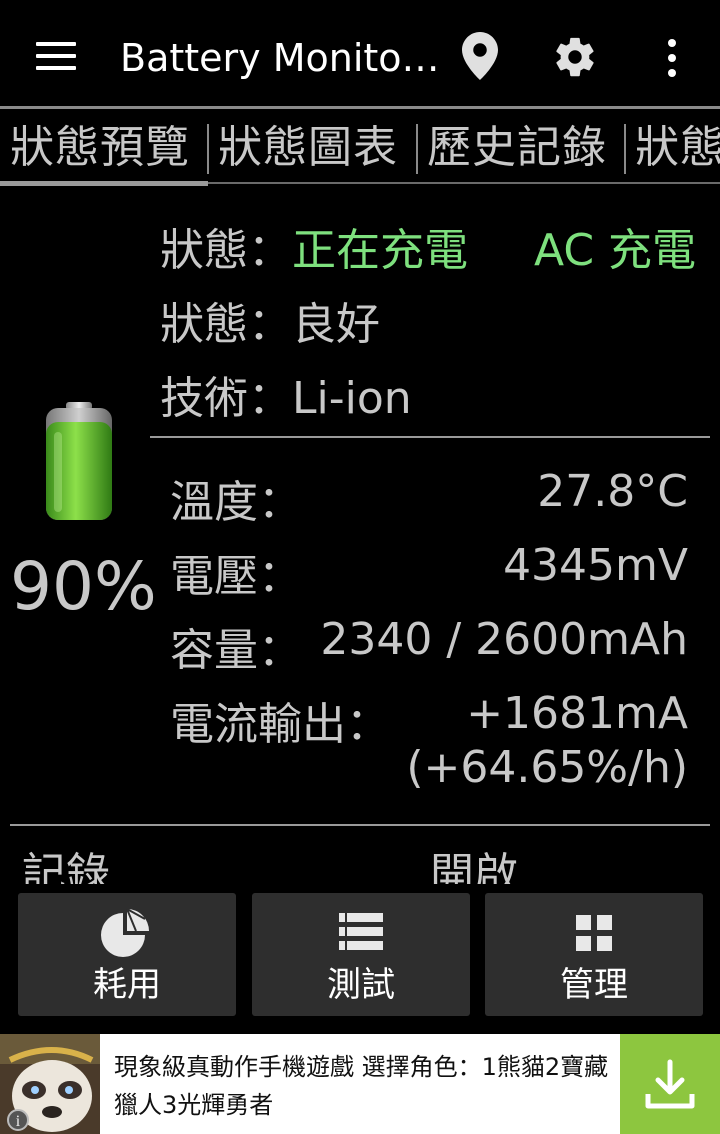  Describe the element at coordinates (236, 650) in the screenshot. I see `capacity-label: 容量：` at that location.